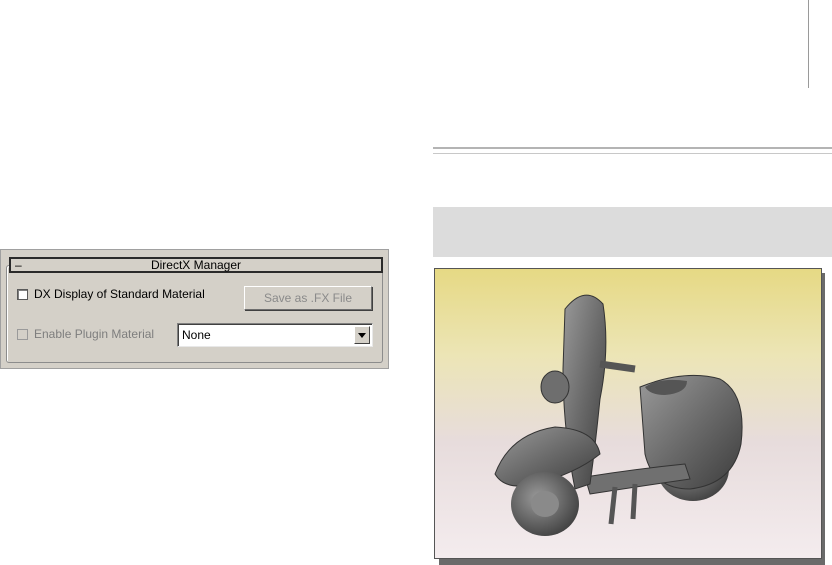 The image size is (832, 565). Describe the element at coordinates (194, 314) in the screenshot. I see `rollout-group-frame` at that location.